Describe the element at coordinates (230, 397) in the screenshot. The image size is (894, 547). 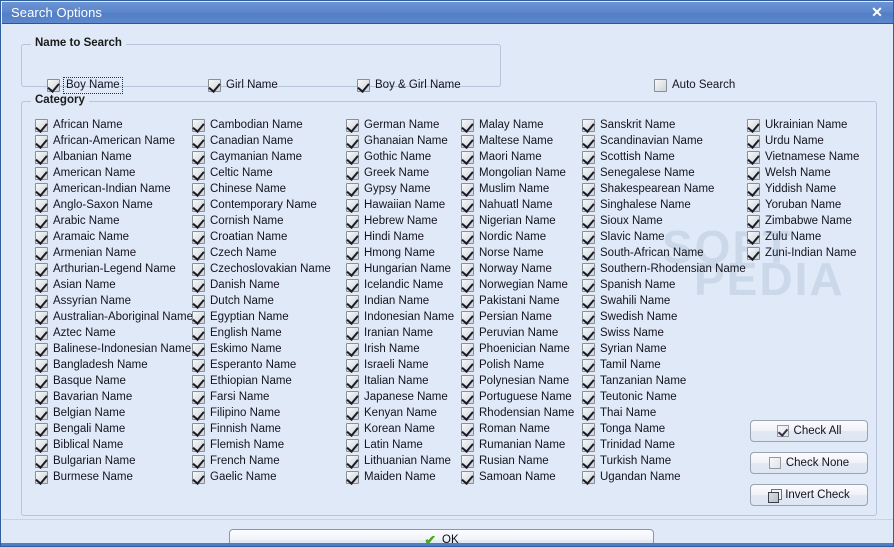
I see `category-checkbox: Farsi Name` at that location.